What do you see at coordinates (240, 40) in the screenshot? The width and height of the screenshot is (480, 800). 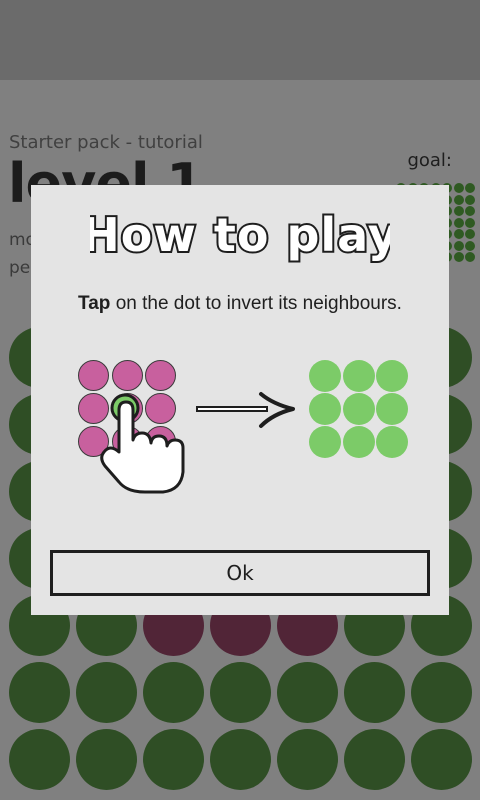 I see `top-bar` at bounding box center [240, 40].